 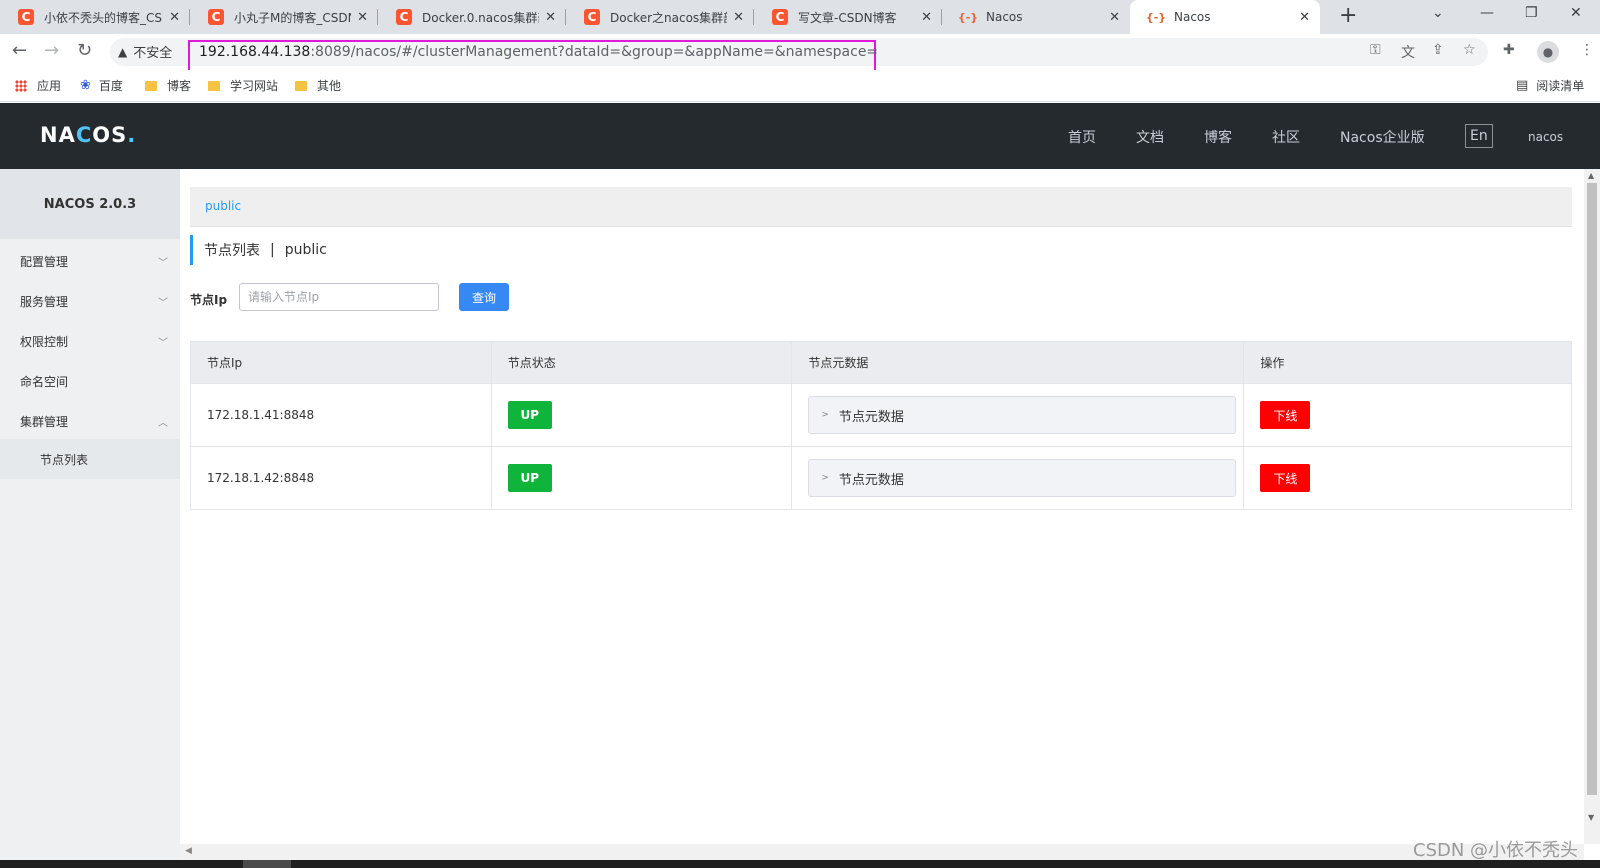 I want to click on browser-tab-active: {-} Nacos ✕, so click(x=1225, y=17).